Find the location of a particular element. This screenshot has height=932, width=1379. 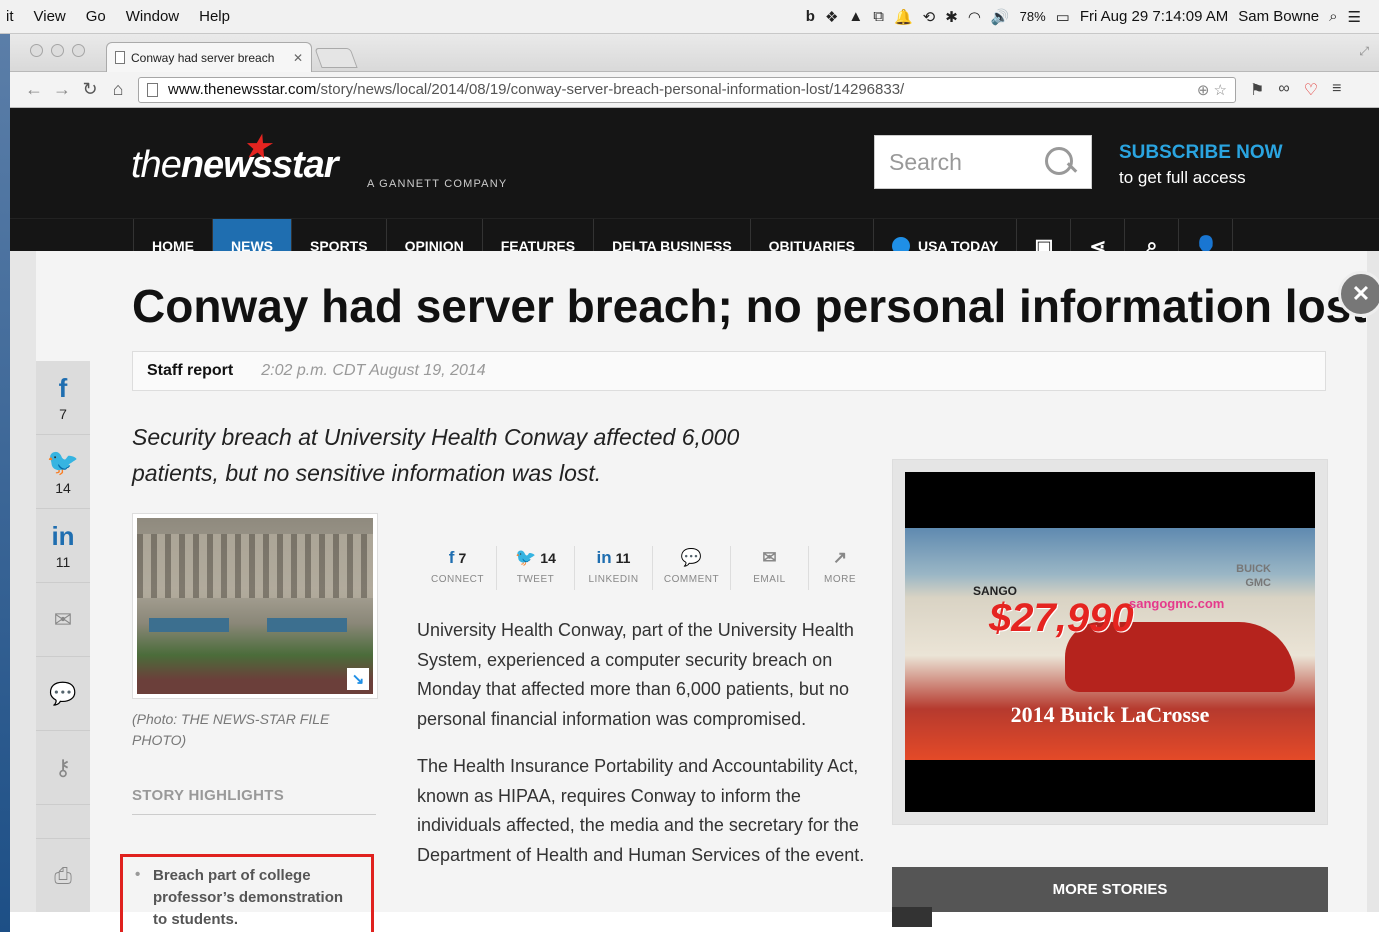

more-share-icon: ↗ is located at coordinates (840, 557).